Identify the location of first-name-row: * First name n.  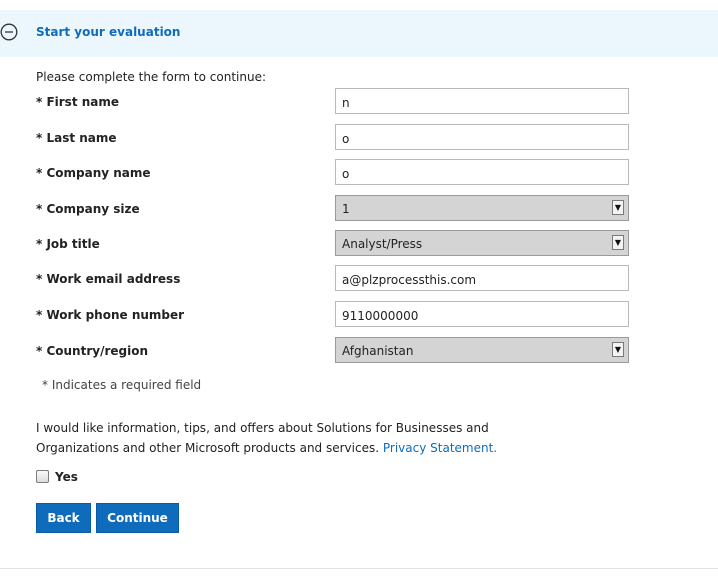
(359, 106).